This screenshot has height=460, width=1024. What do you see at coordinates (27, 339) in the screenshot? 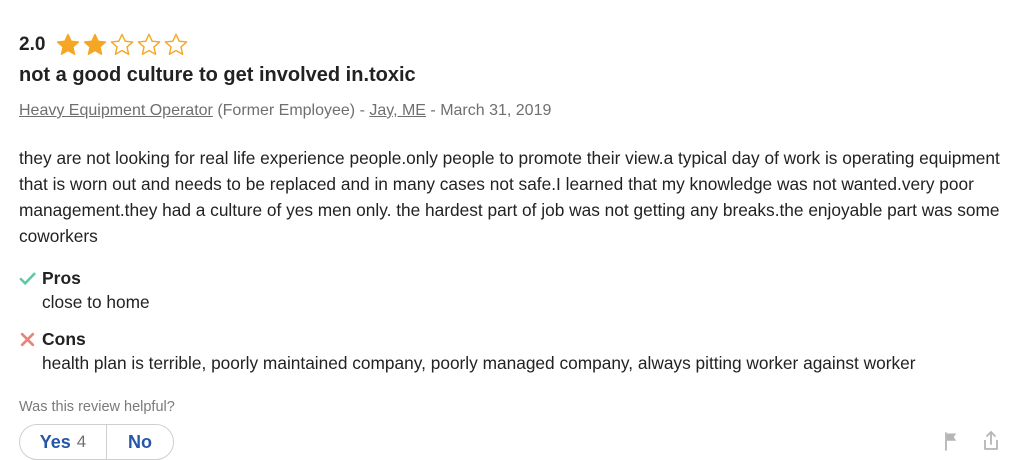
I see `x-mark-icon` at bounding box center [27, 339].